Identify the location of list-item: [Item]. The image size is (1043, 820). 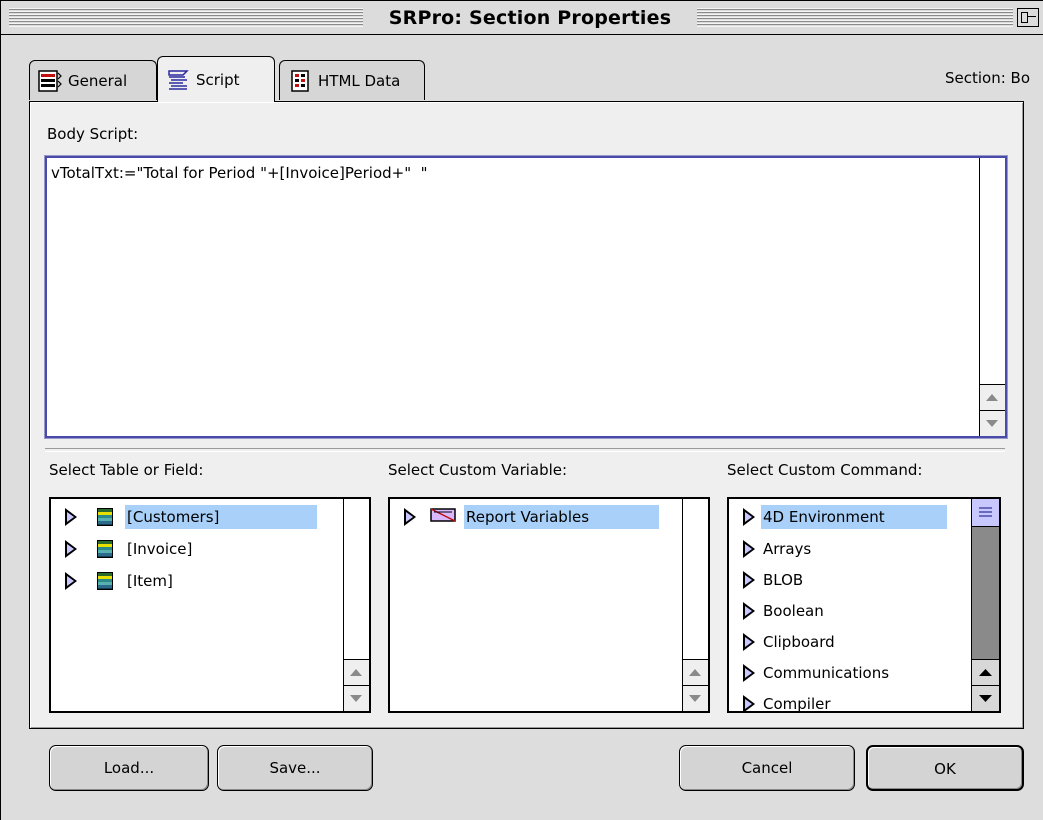
(120, 581).